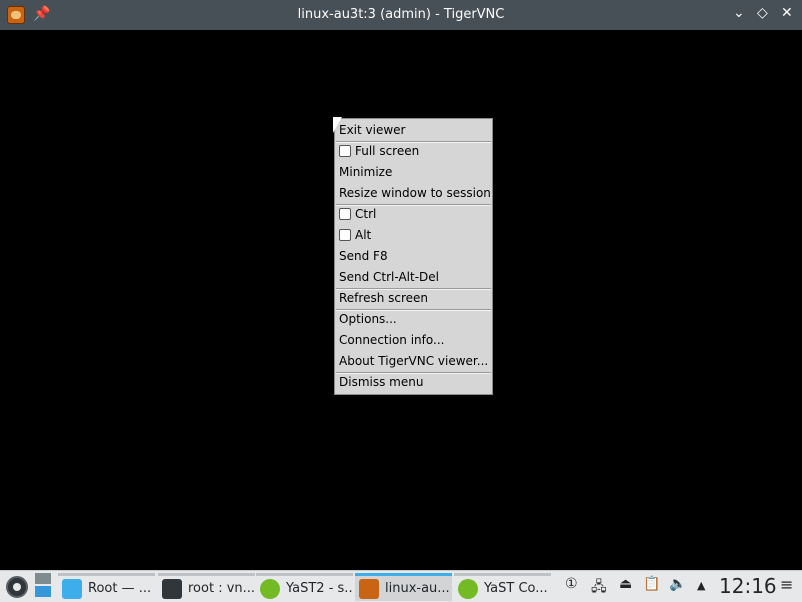 This screenshot has height=602, width=802. Describe the element at coordinates (345, 151) in the screenshot. I see `full-screen-checkbox` at that location.